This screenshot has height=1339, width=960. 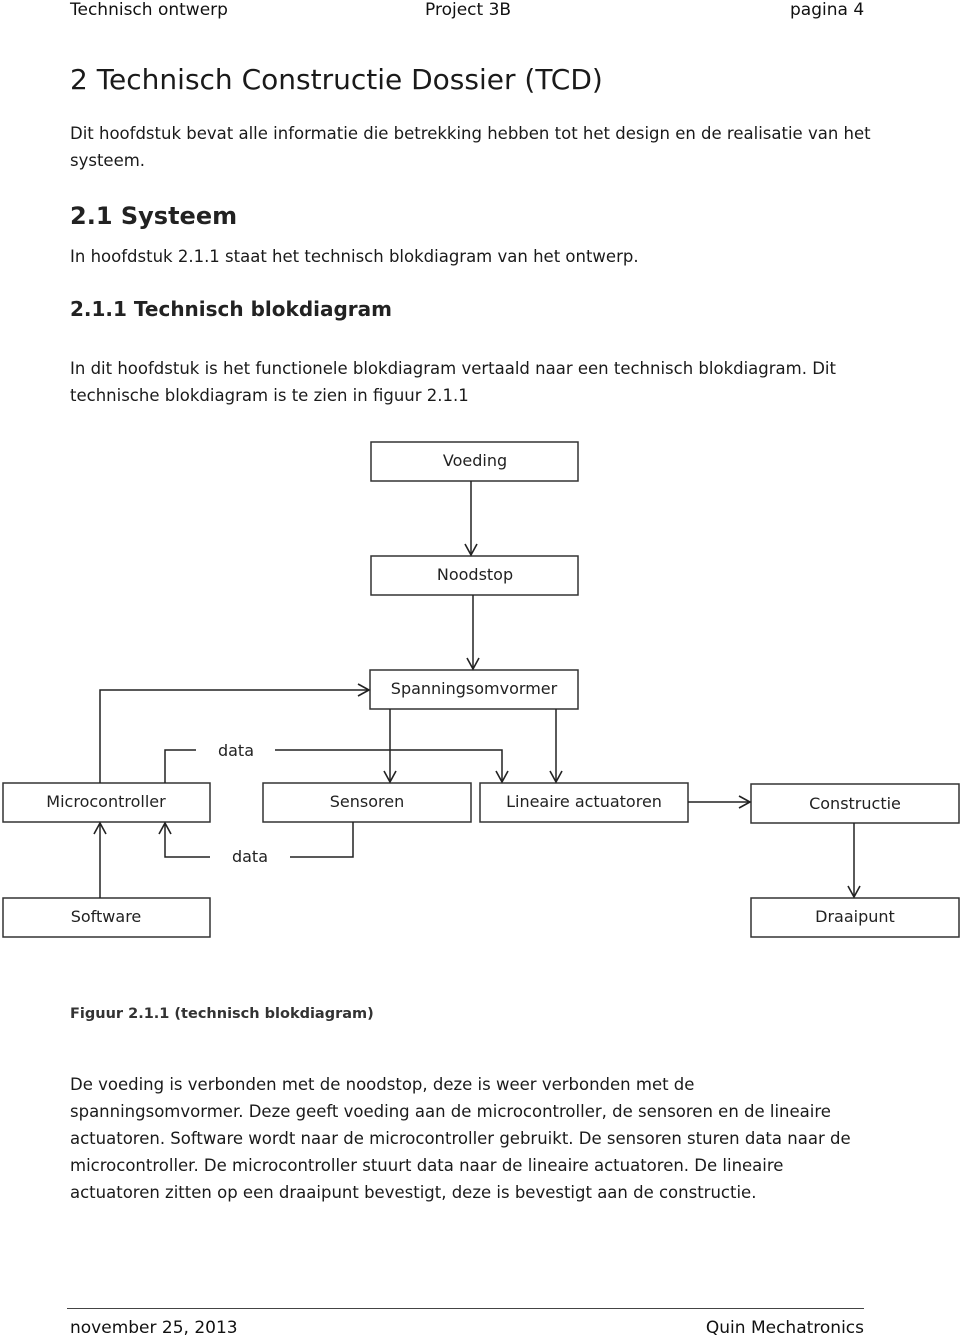 What do you see at coordinates (584, 801) in the screenshot?
I see `block-label-lineaire-actuatoren: Lineaire actuatoren` at bounding box center [584, 801].